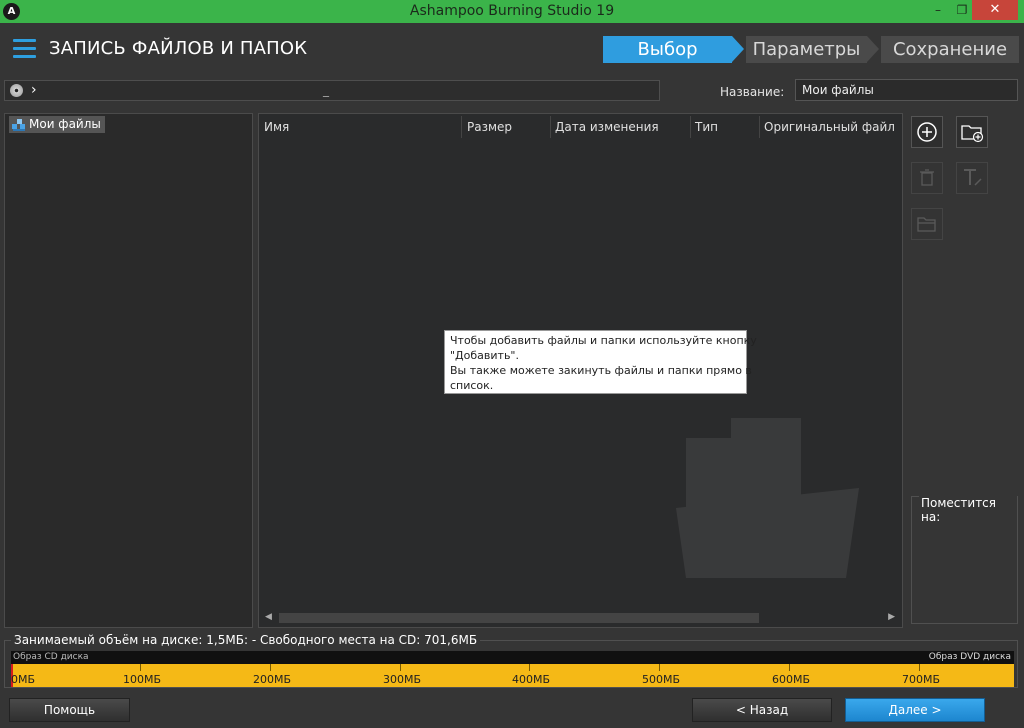  Describe the element at coordinates (969, 657) in the screenshot. I see `dvd-image-label: Образ DVD диска` at that location.